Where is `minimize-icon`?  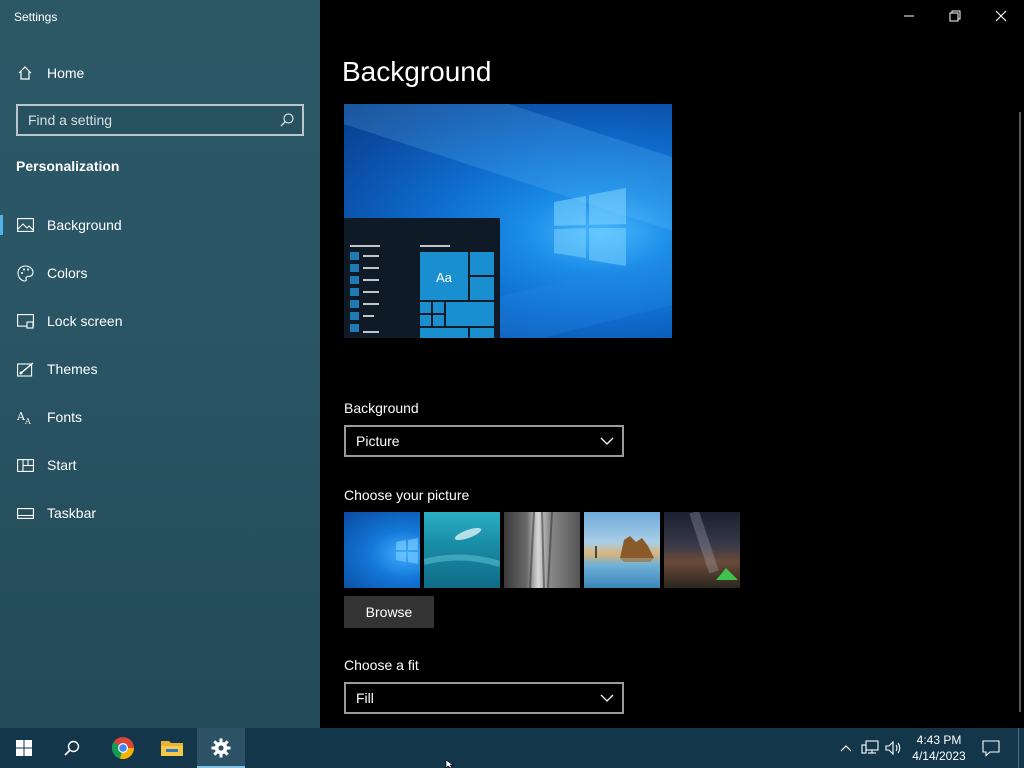 minimize-icon is located at coordinates (909, 16).